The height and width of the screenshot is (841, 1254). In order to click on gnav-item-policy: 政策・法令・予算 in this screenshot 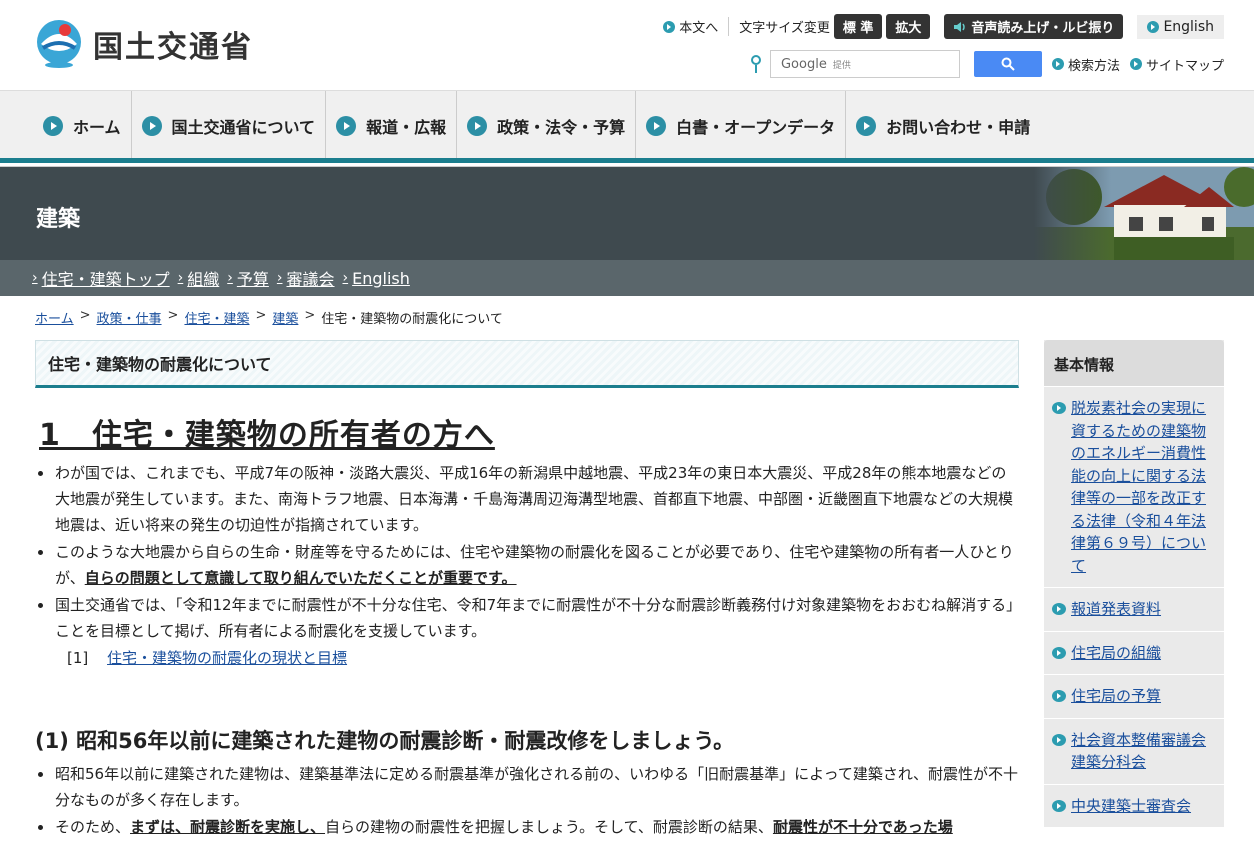, I will do `click(547, 125)`.